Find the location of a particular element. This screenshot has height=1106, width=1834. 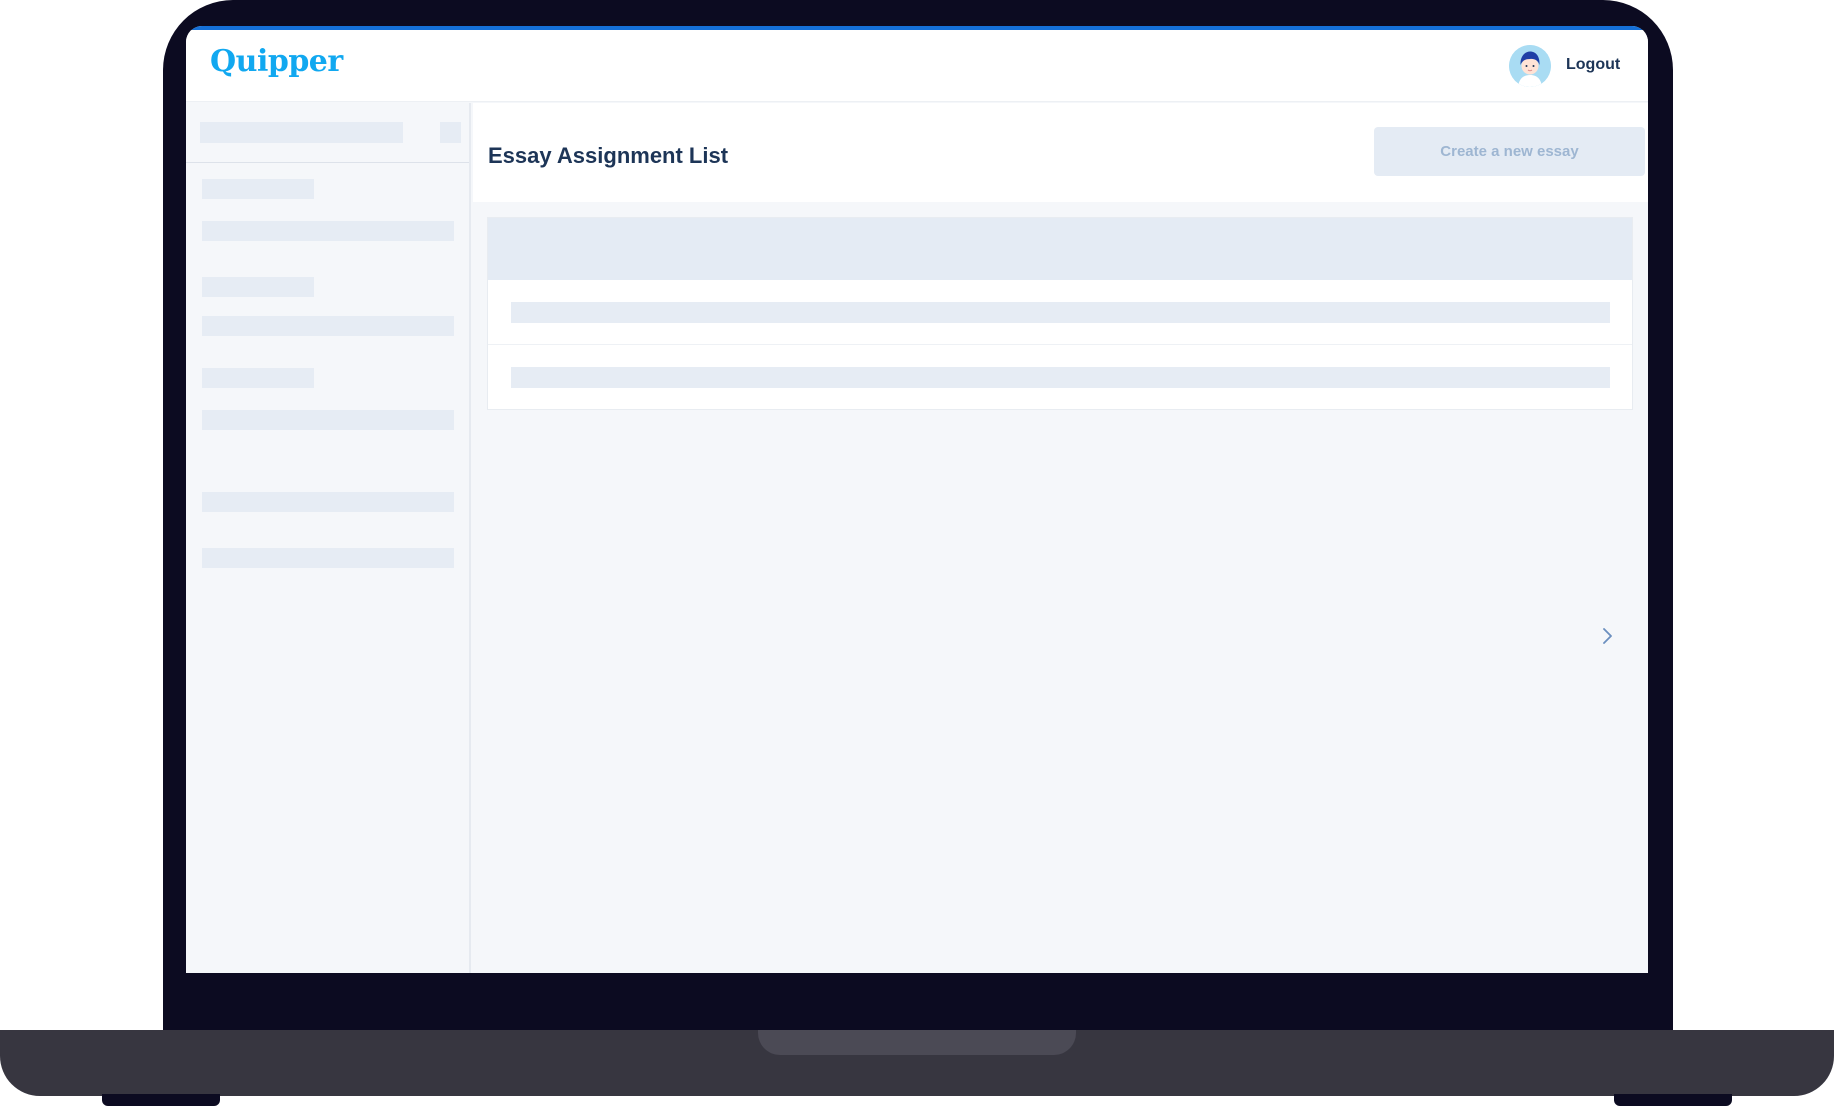

quipper-logo: Quipper is located at coordinates (276, 61).